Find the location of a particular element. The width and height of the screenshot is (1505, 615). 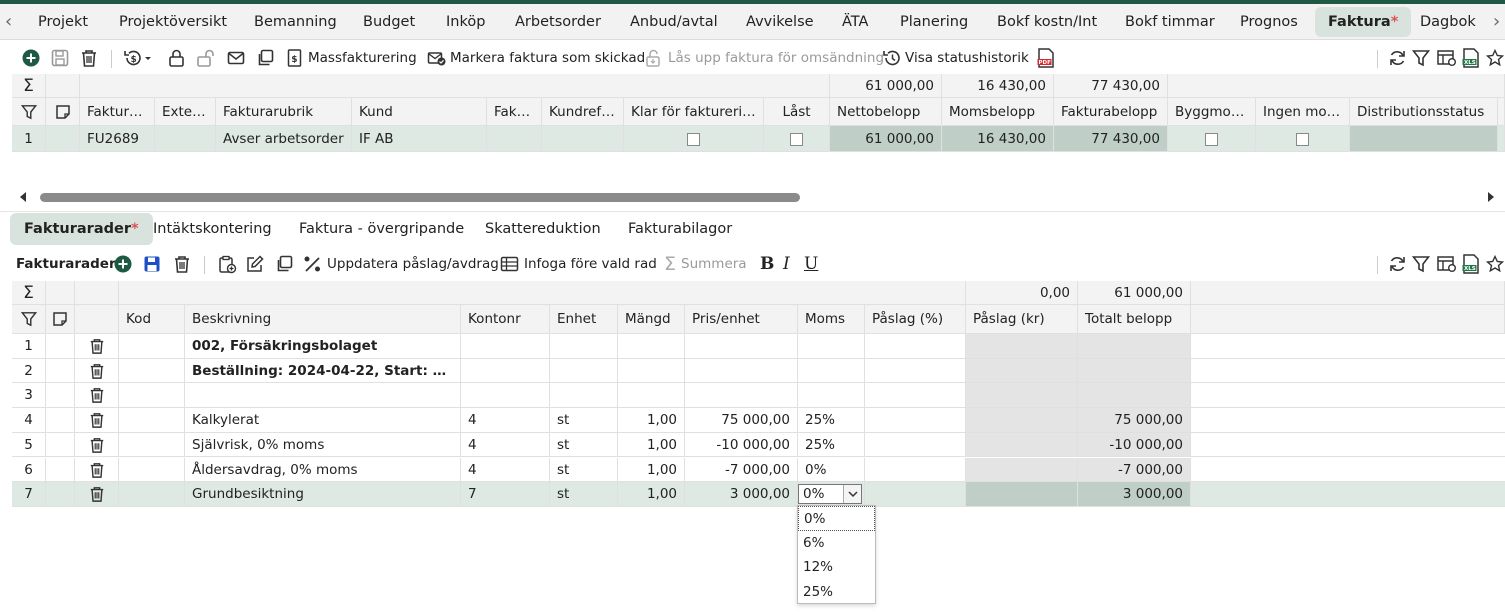

moms-option-6: 6% is located at coordinates (836, 543).